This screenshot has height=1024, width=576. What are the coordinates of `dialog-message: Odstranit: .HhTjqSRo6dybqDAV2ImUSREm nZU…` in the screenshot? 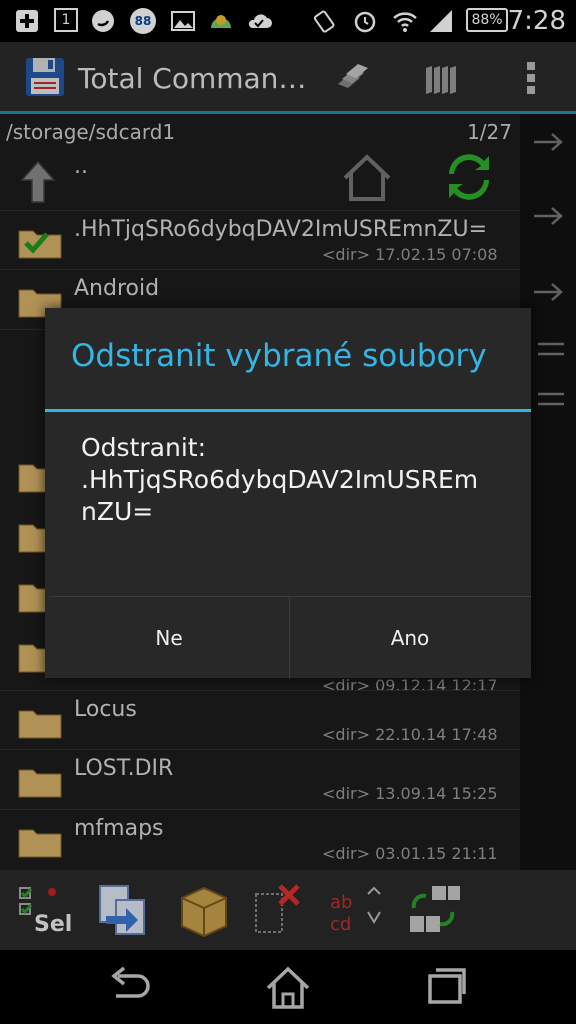 It's located at (301, 480).